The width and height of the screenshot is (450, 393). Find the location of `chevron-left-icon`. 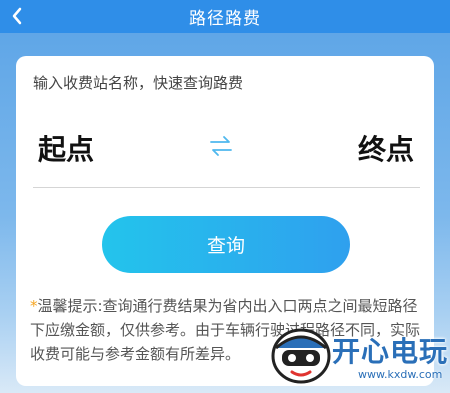

chevron-left-icon is located at coordinates (17, 16).